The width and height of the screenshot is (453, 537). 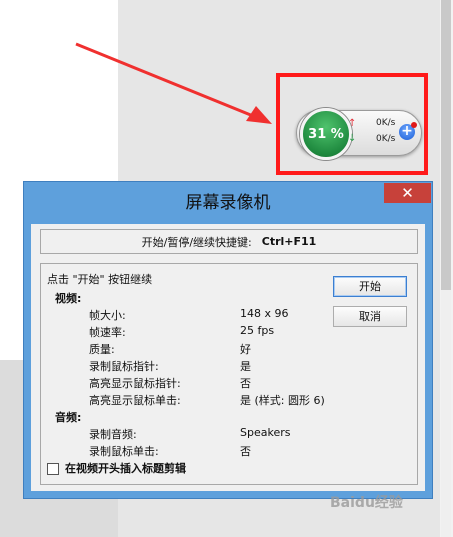 What do you see at coordinates (135, 383) in the screenshot?
I see `highlight-pointer-label: 高亮显示鼠标指针:` at bounding box center [135, 383].